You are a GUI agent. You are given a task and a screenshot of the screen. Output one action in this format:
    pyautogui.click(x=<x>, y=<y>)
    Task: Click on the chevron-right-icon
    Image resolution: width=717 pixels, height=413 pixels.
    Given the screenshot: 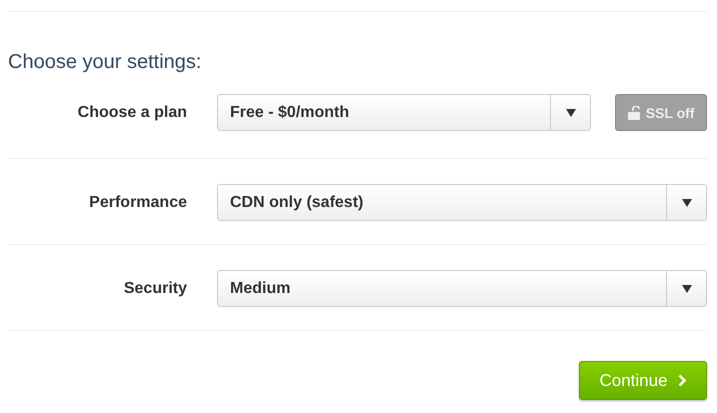 What is the action you would take?
    pyautogui.click(x=682, y=380)
    